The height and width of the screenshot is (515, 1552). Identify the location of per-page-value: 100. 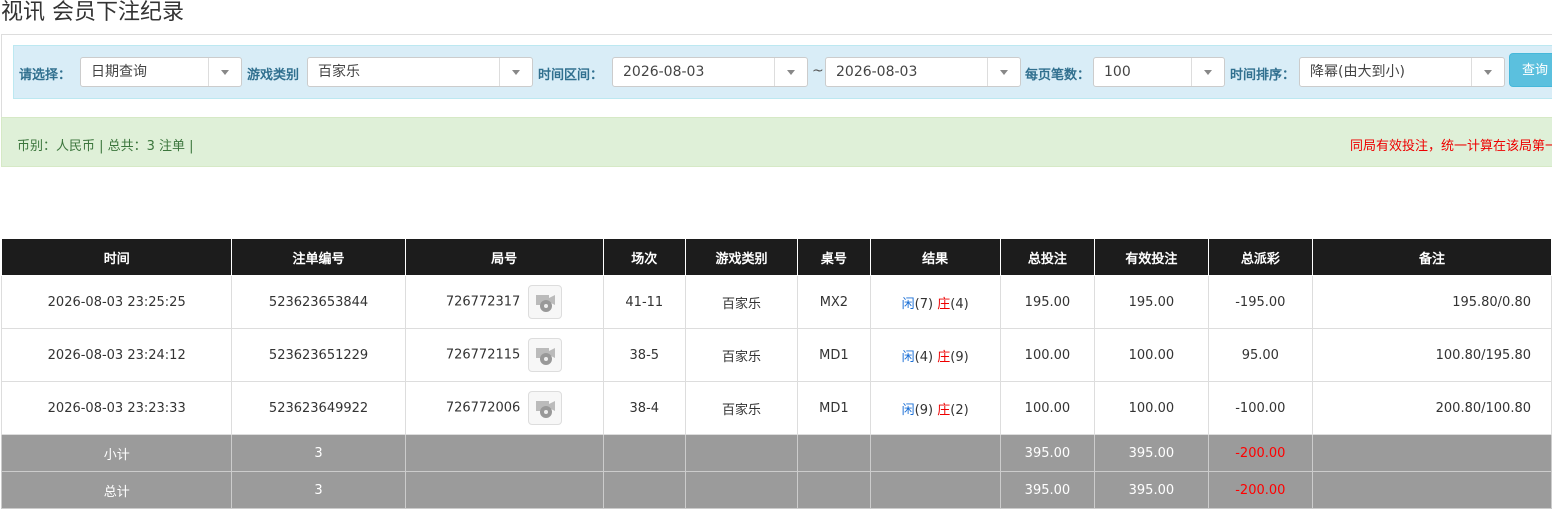
(1117, 72).